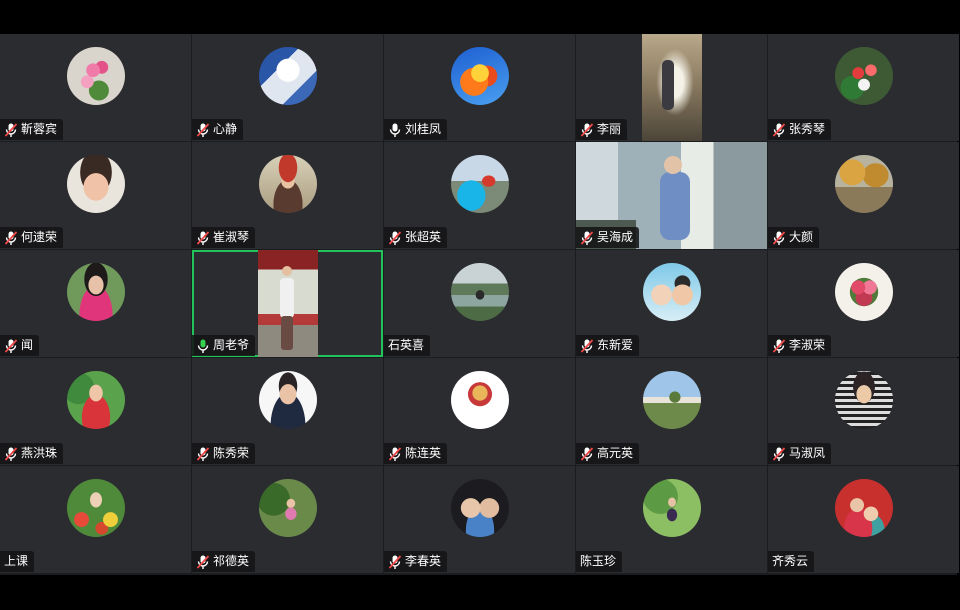  I want to click on name-tag: 刘桂凤, so click(416, 129).